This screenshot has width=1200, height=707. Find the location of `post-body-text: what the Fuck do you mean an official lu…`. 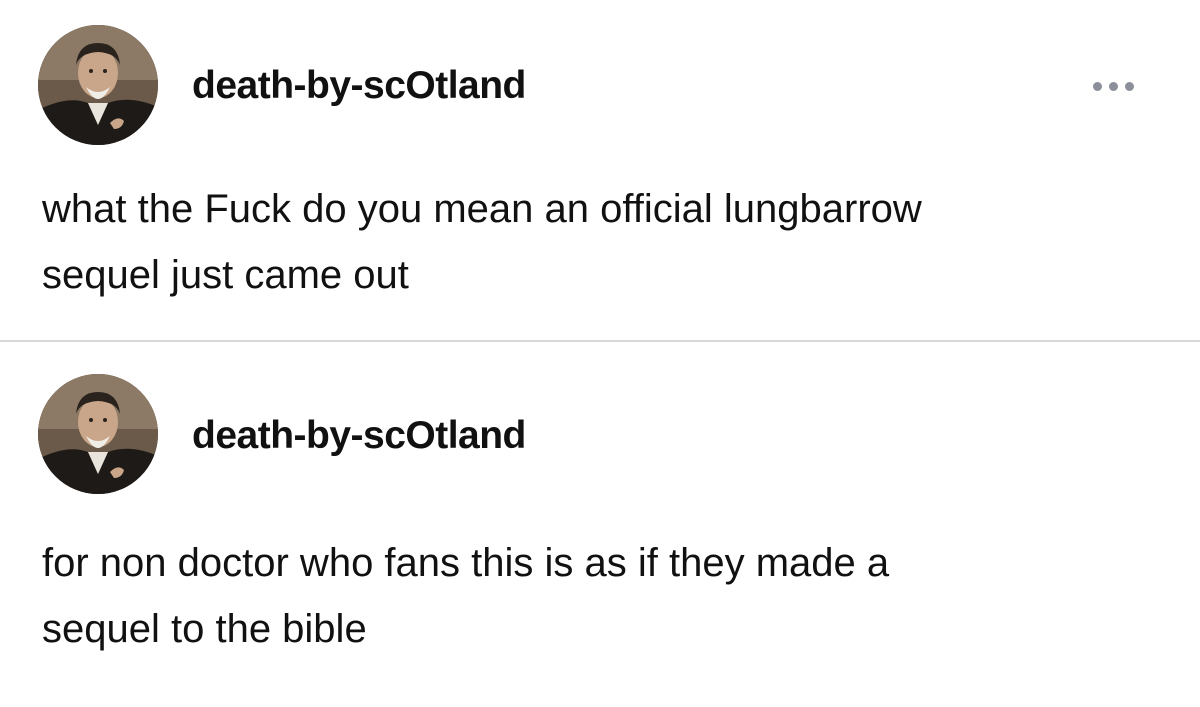

post-body-text: what the Fuck do you mean an official lu… is located at coordinates (482, 242).